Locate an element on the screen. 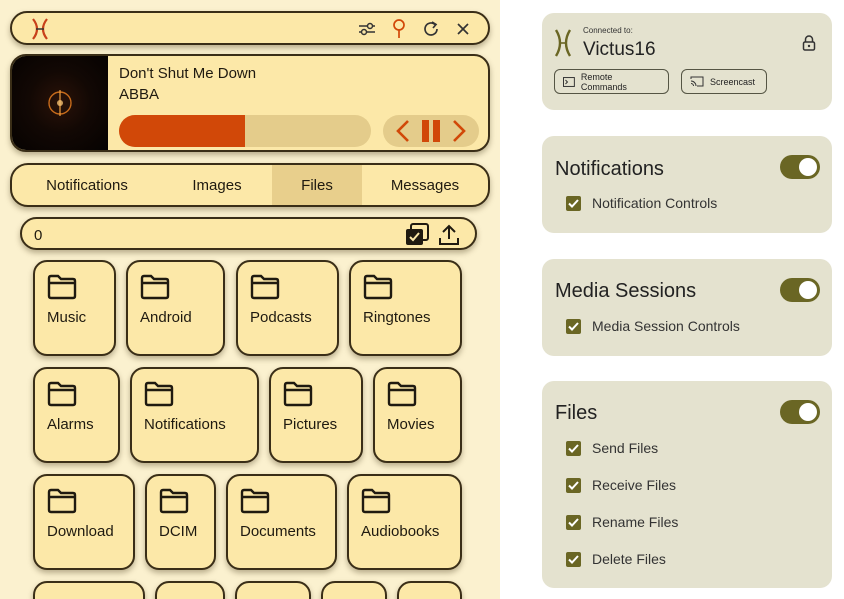  media-sessions-card: Media Sessions Media Session Controls is located at coordinates (687, 307).